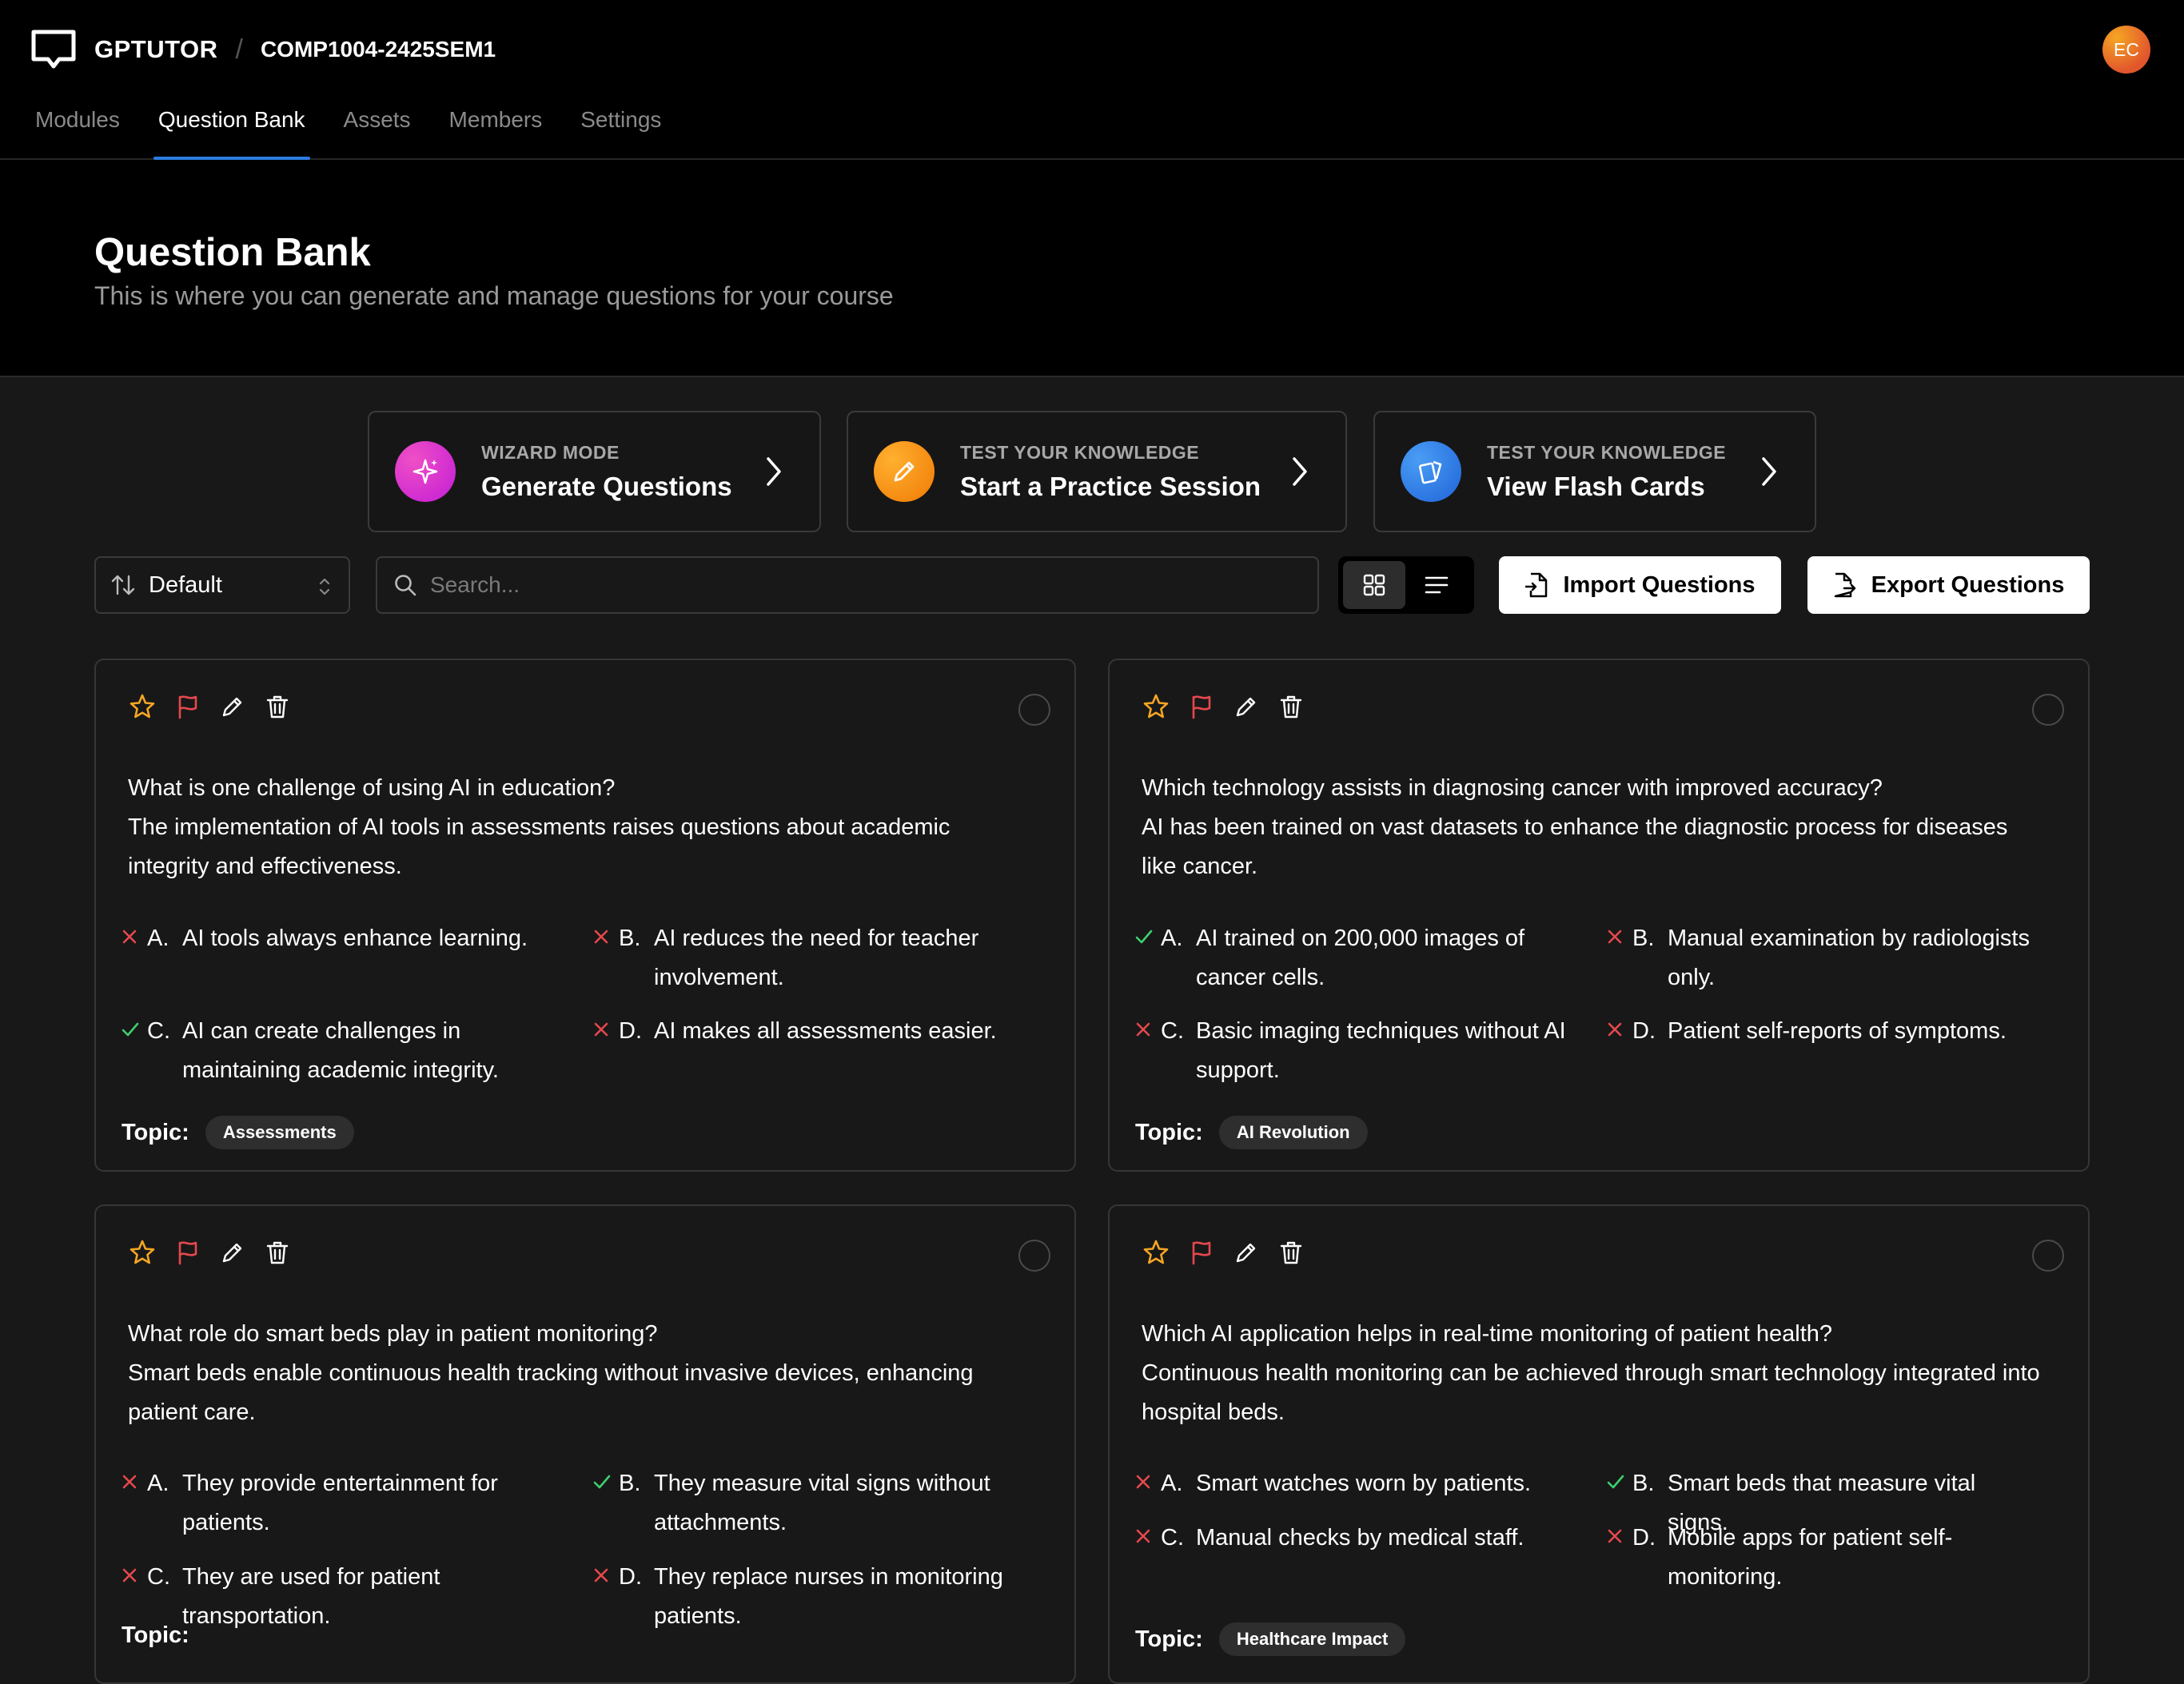 The width and height of the screenshot is (2184, 1684). I want to click on tab-members: Members, so click(496, 128).